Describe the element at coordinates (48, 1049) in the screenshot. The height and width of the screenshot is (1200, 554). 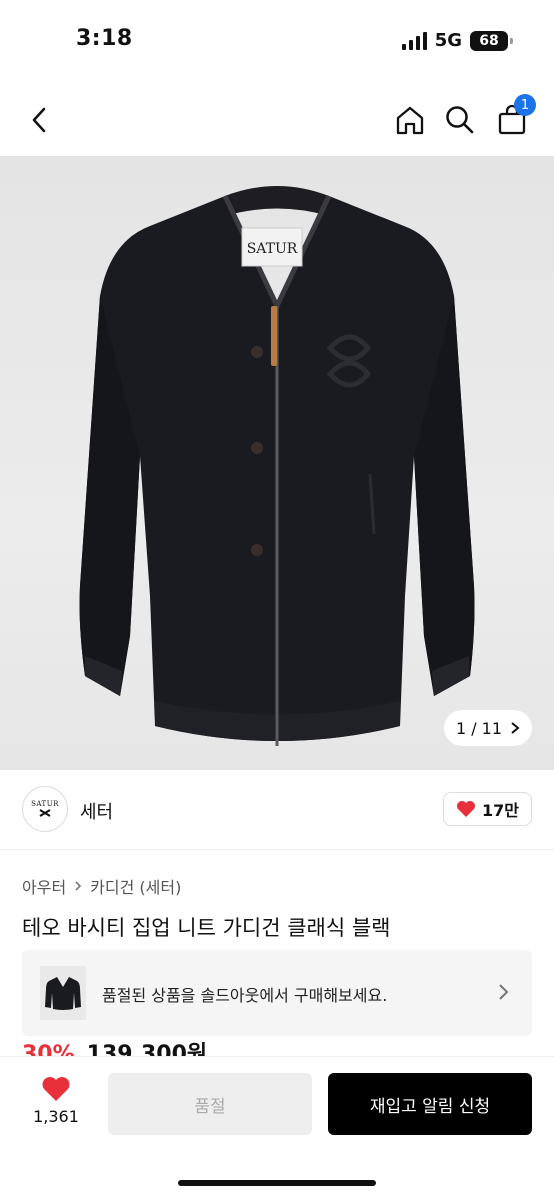
I see `discount-rate: 30%` at that location.